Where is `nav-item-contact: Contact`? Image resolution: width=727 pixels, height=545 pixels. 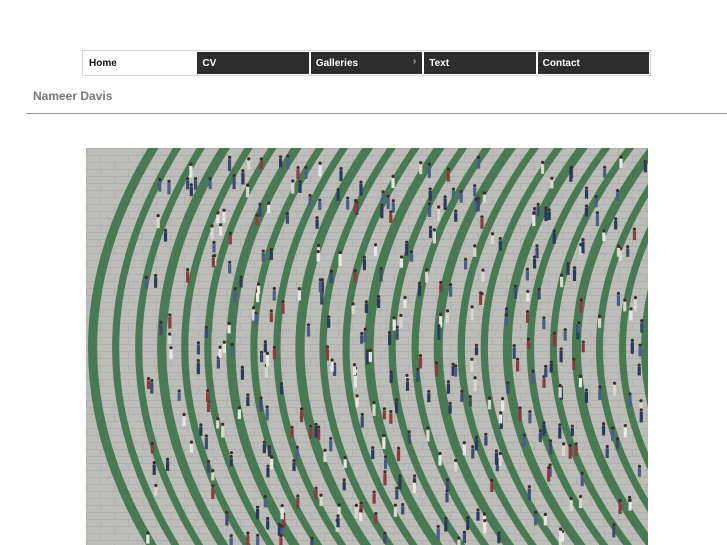
nav-item-contact: Contact is located at coordinates (593, 63).